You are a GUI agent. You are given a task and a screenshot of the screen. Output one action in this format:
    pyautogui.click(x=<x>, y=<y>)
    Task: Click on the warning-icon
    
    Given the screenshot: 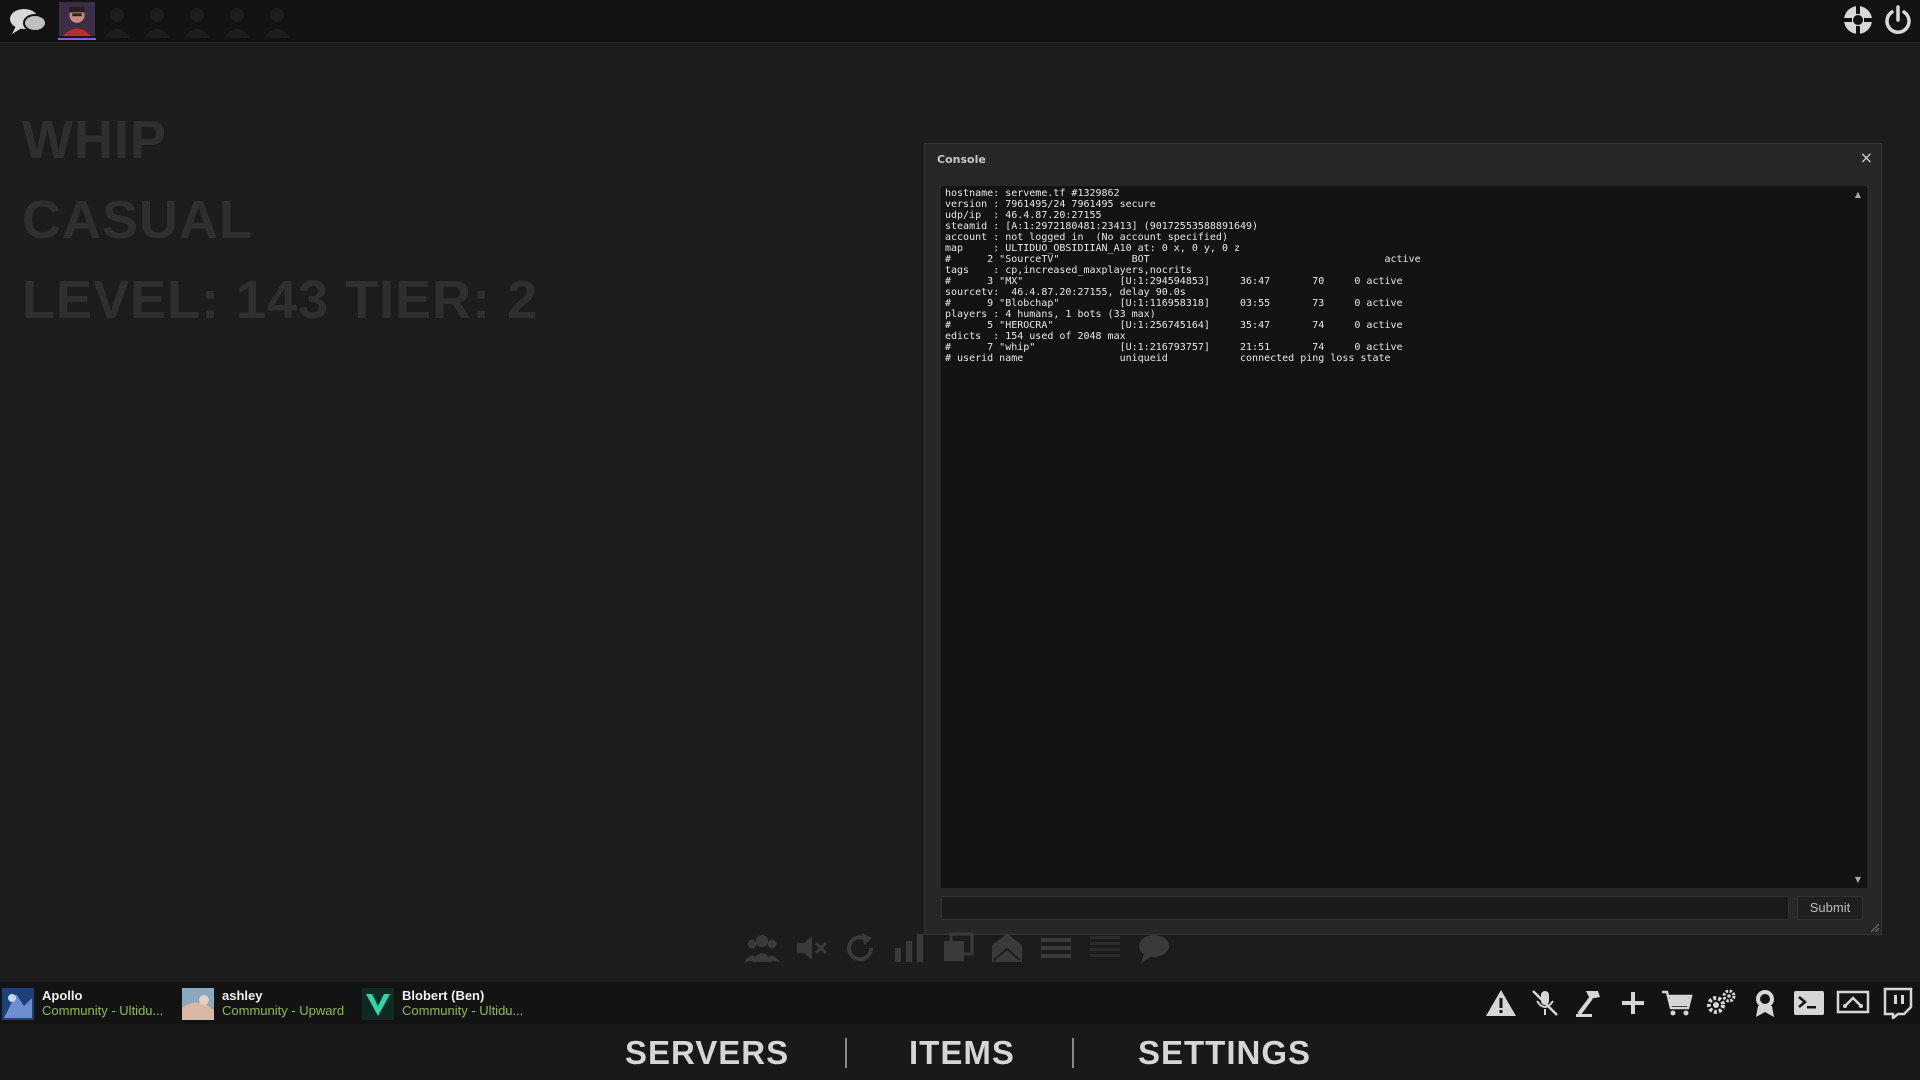 What is the action you would take?
    pyautogui.click(x=1501, y=1003)
    